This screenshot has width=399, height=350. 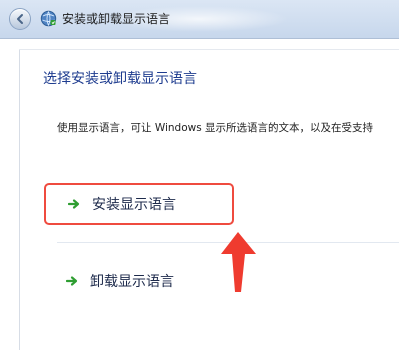 What do you see at coordinates (215, 128) in the screenshot?
I see `display-language-description: 使用显示语言，可让 Windows 显示所选语言的文本，以及在受支持` at bounding box center [215, 128].